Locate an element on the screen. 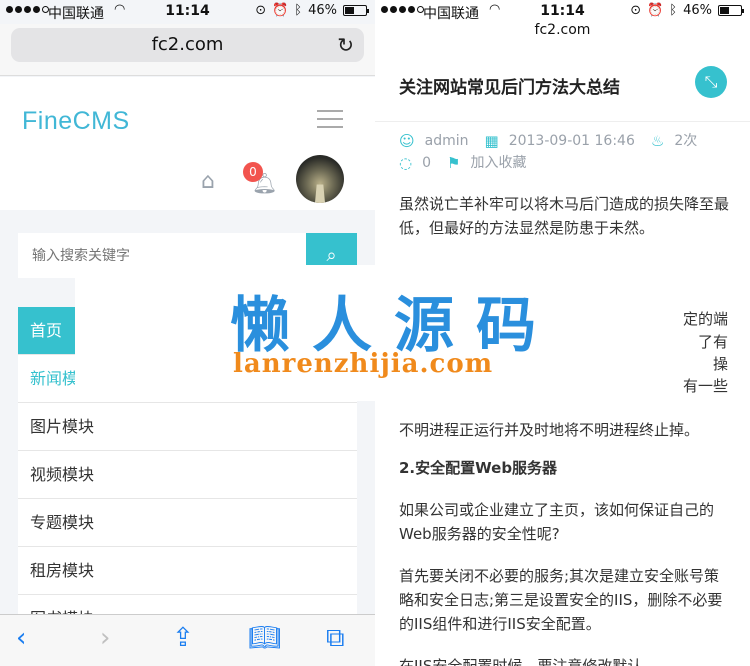 Image resolution: width=750 pixels, height=666 pixels. forward-icon: › is located at coordinates (105, 638).